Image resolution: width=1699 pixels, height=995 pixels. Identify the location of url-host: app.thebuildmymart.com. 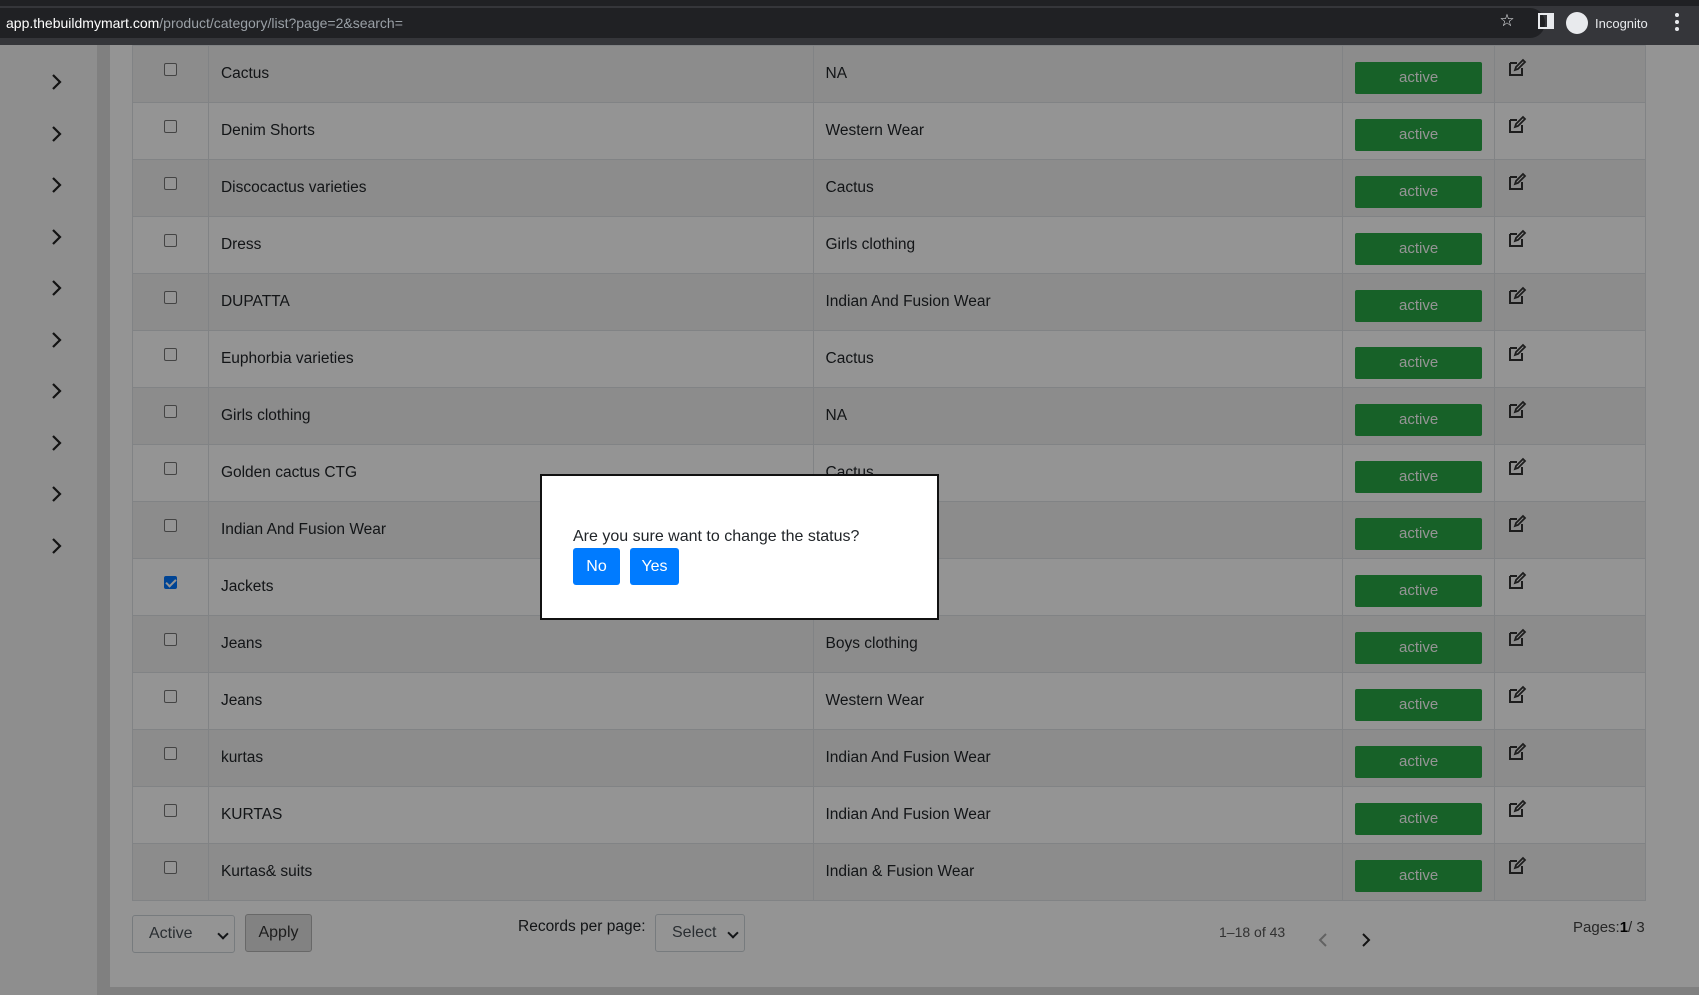
(83, 23).